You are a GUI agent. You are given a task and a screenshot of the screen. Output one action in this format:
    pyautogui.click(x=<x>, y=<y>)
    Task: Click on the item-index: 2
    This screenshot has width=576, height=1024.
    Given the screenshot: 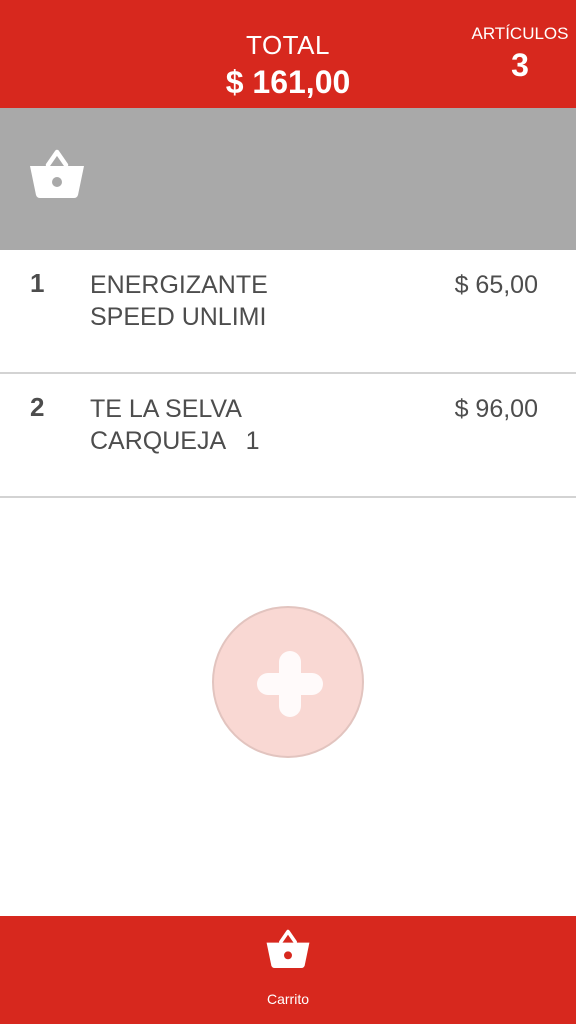 What is the action you would take?
    pyautogui.click(x=37, y=407)
    